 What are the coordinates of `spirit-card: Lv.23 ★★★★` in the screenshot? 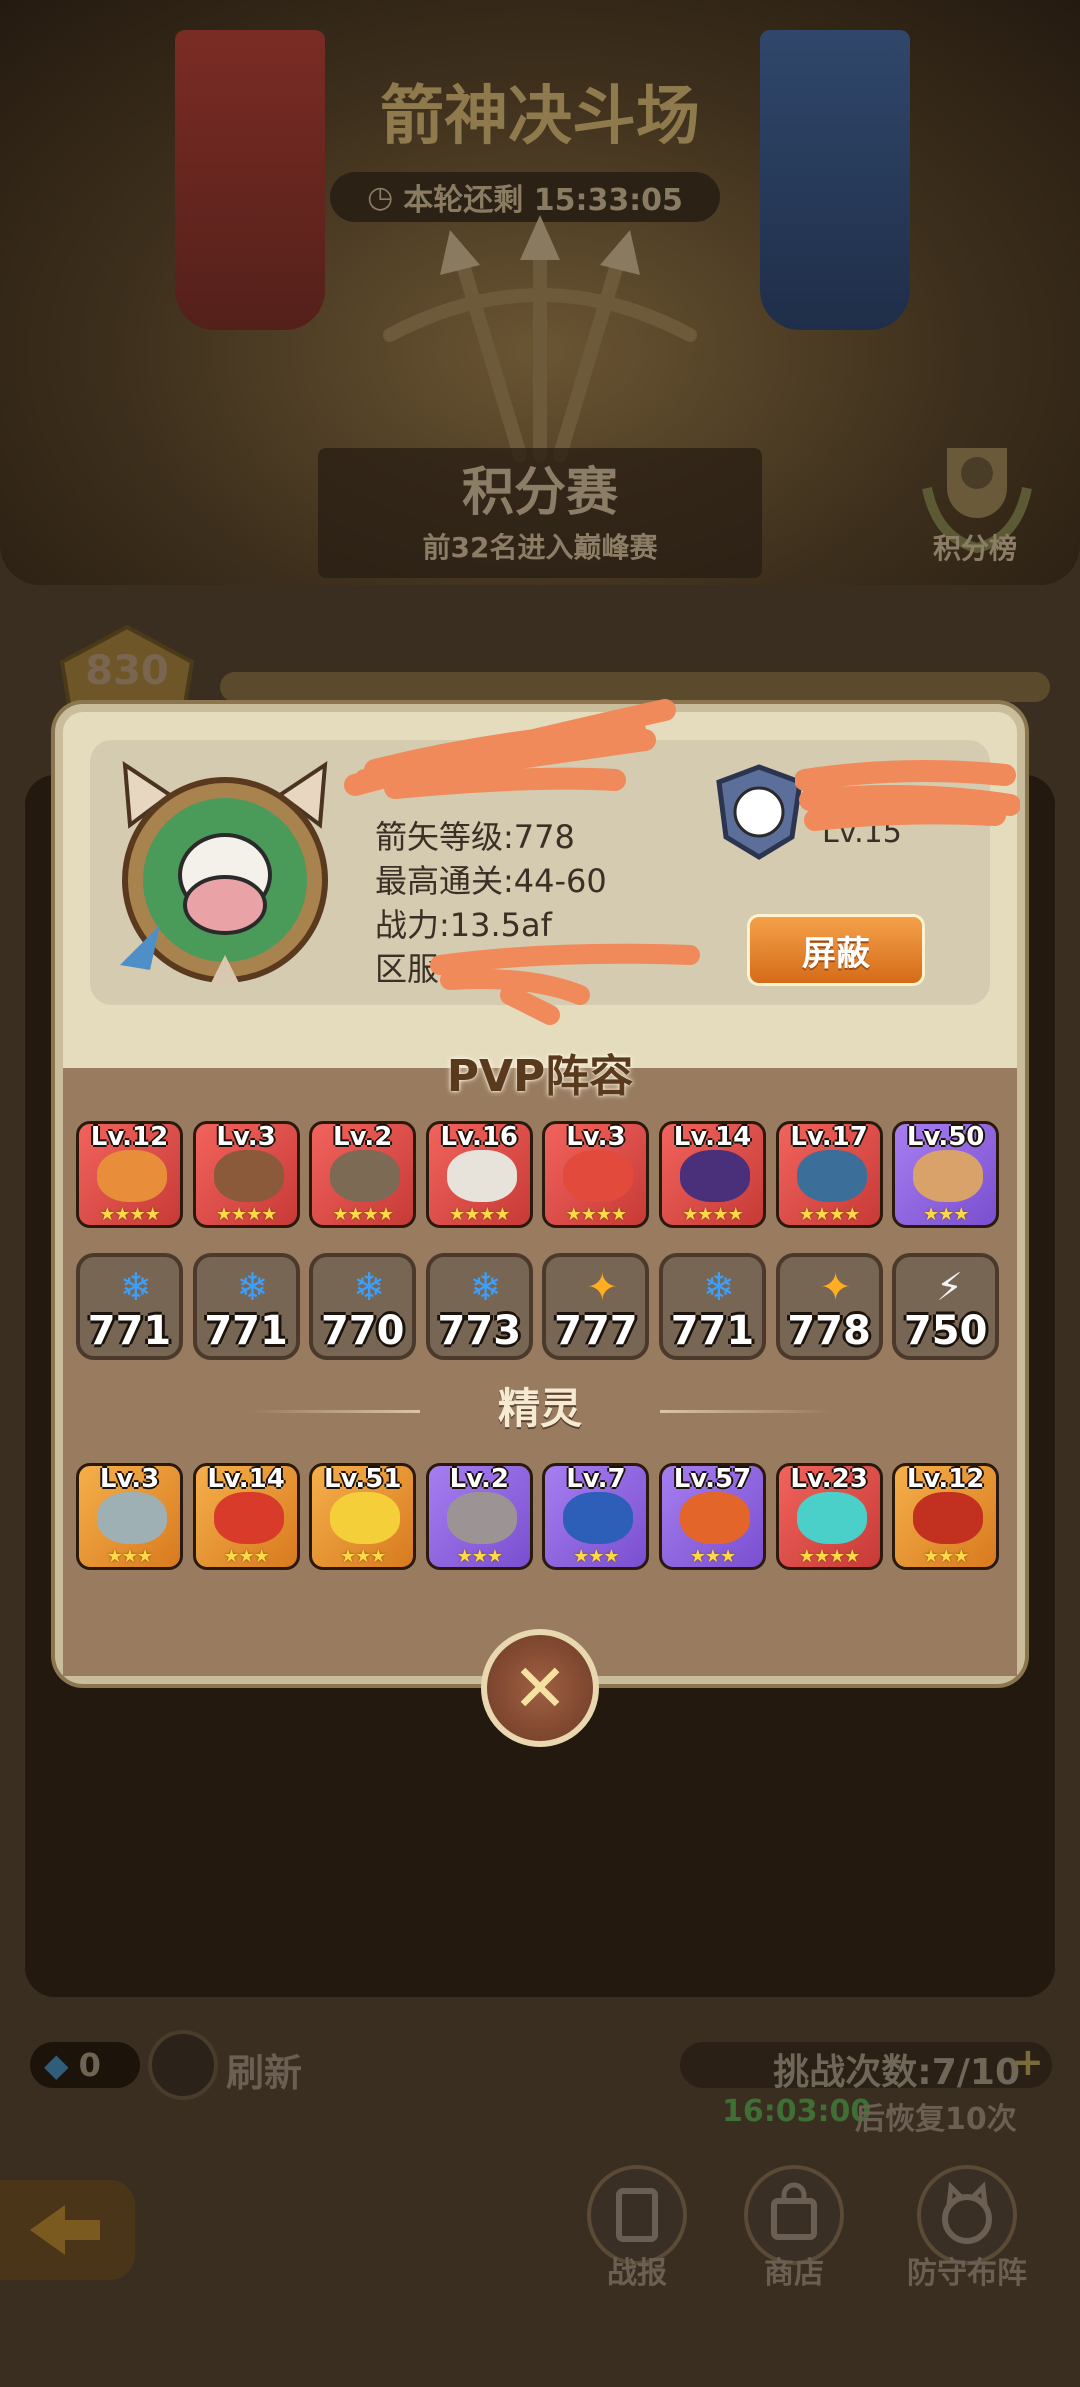 It's located at (829, 1516).